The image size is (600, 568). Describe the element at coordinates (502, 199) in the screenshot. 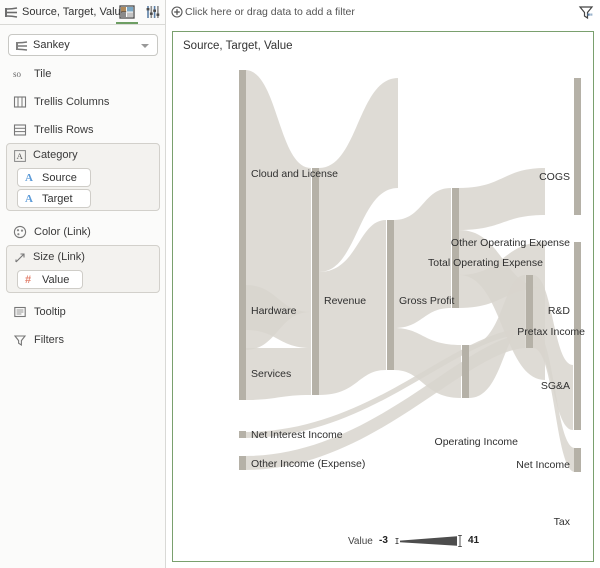

I see `sankey-link` at that location.